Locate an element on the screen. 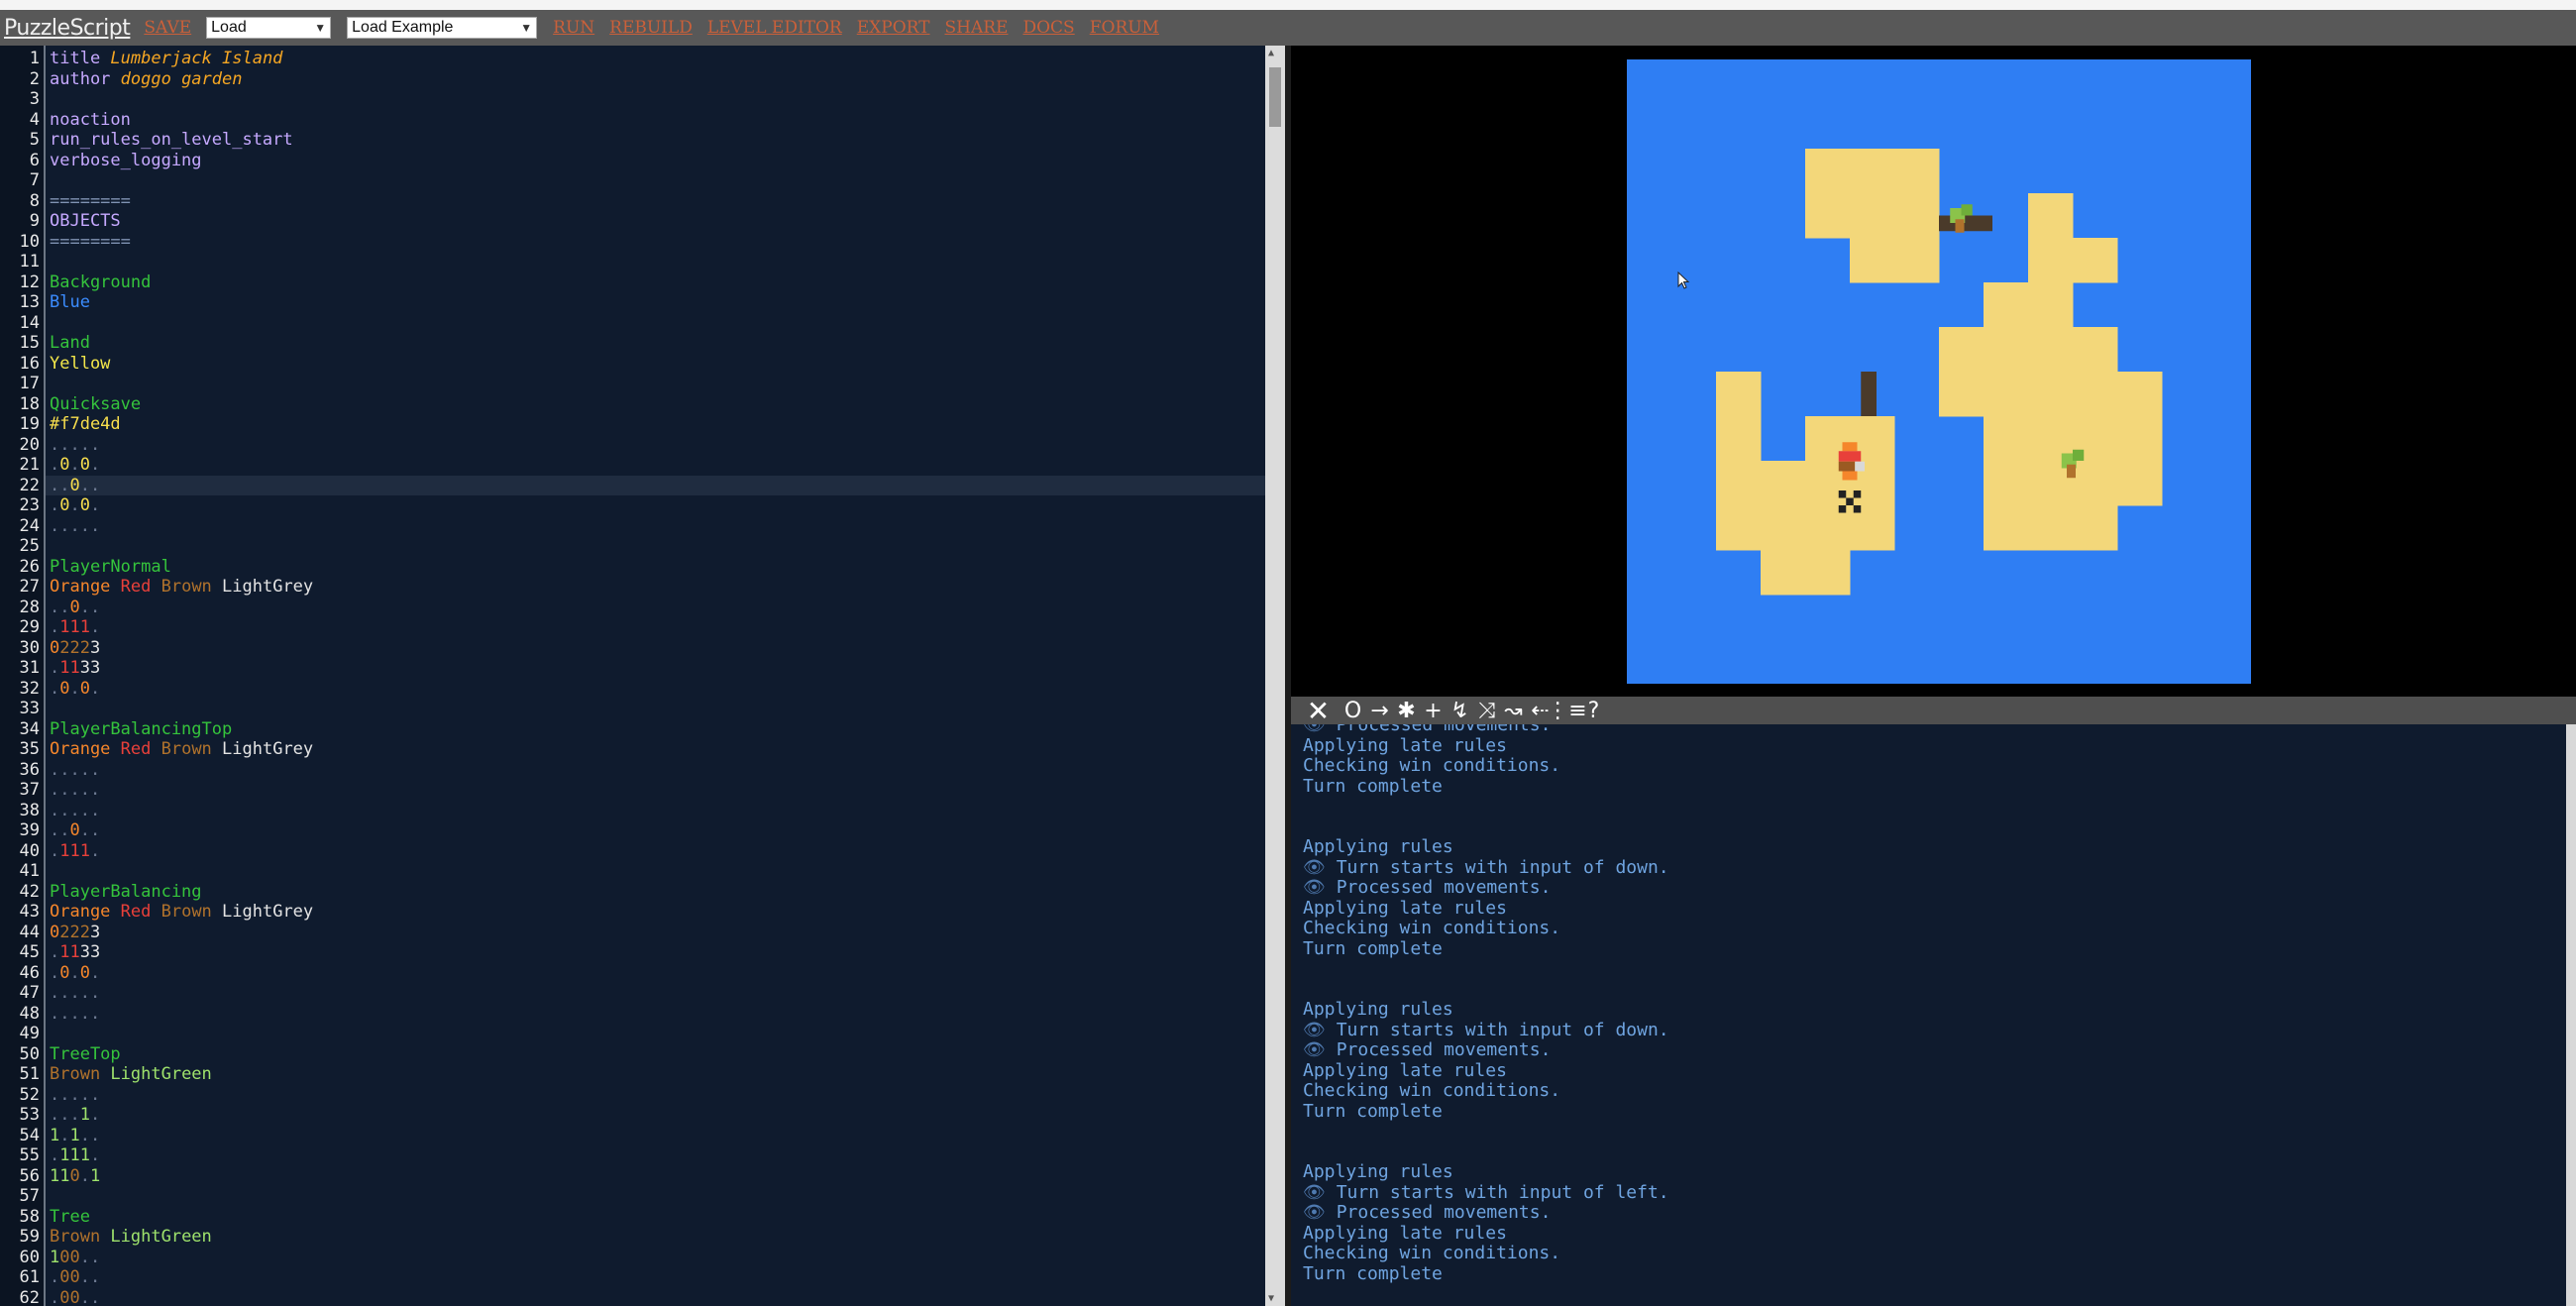 The image size is (2576, 1306). wave-icon: ↝ is located at coordinates (1513, 710).